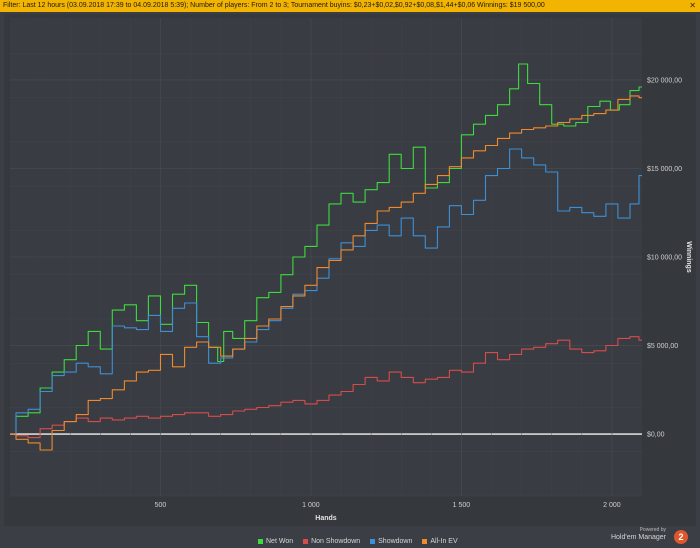  I want to click on legend-item-non-showdown: Non Showdown, so click(331, 541).